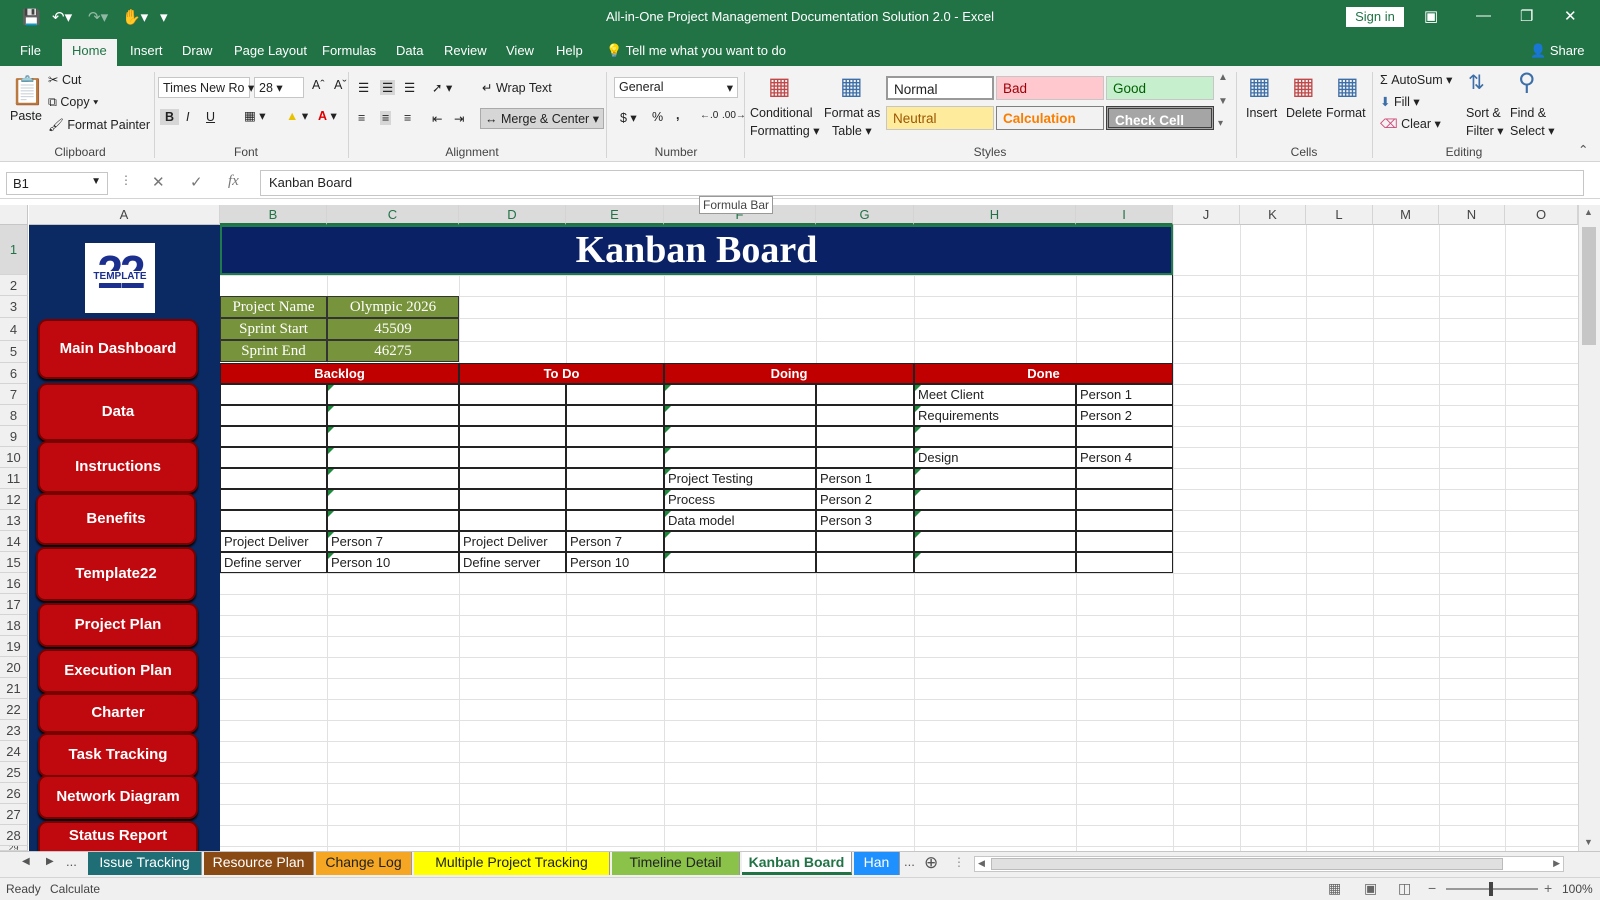  What do you see at coordinates (14, 436) in the screenshot?
I see `row-header: 9` at bounding box center [14, 436].